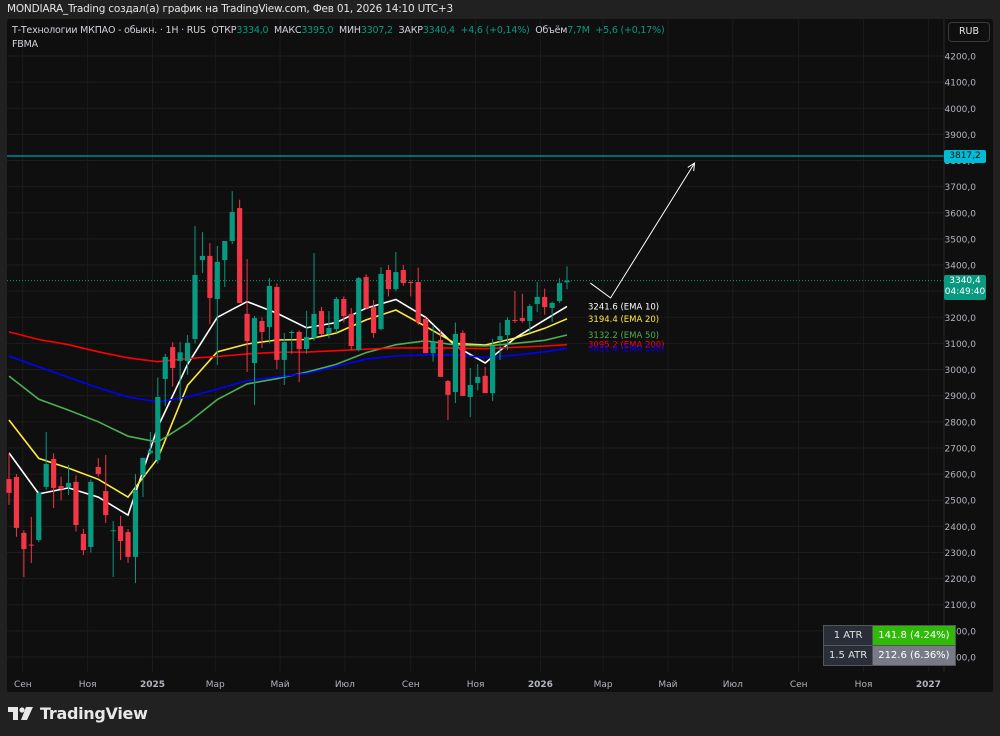 Image resolution: width=1000 pixels, height=736 pixels. Describe the element at coordinates (288, 375) in the screenshot. I see `ema-line-ema100` at that location.